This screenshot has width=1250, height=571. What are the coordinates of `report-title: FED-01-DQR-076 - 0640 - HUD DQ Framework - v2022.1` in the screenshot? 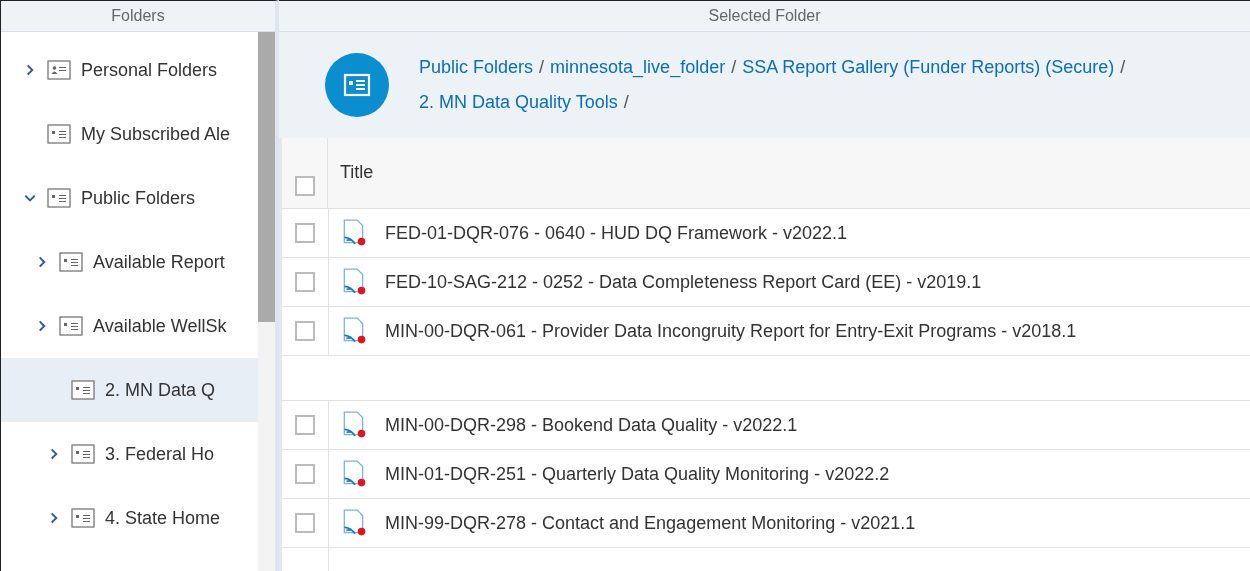 It's located at (616, 233).